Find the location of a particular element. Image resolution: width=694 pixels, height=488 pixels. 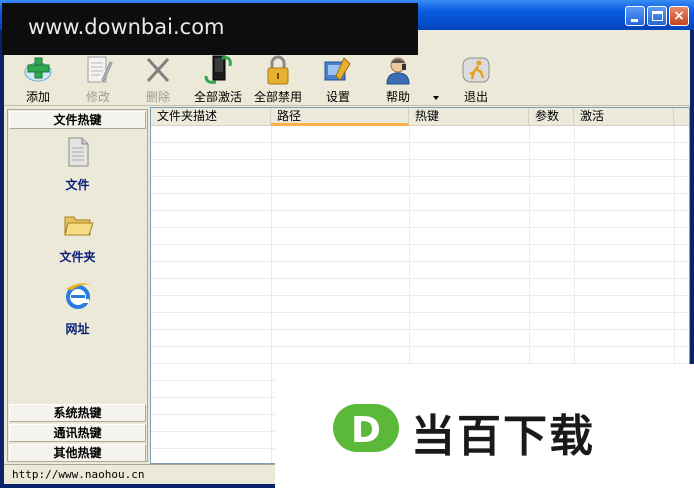

category-header-comm-hotkeys: 通讯热键 is located at coordinates (77, 433).